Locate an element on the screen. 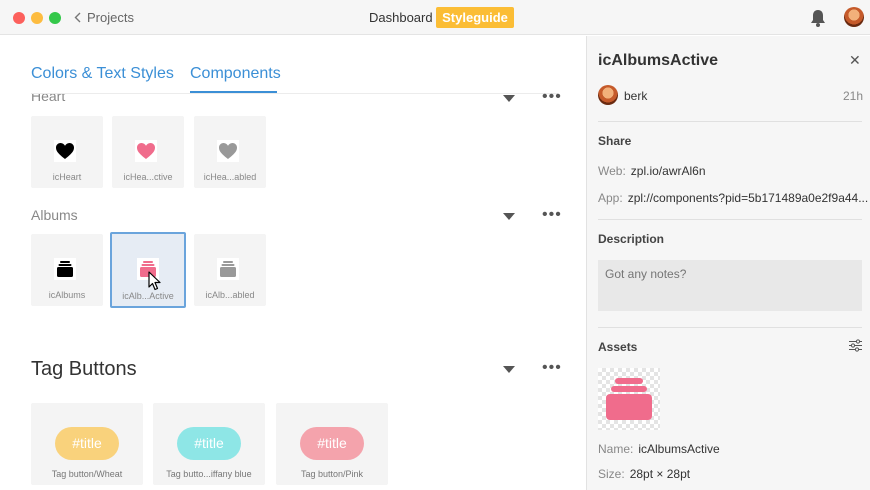 The height and width of the screenshot is (490, 870). component-card: icHea...ctive is located at coordinates (148, 152).